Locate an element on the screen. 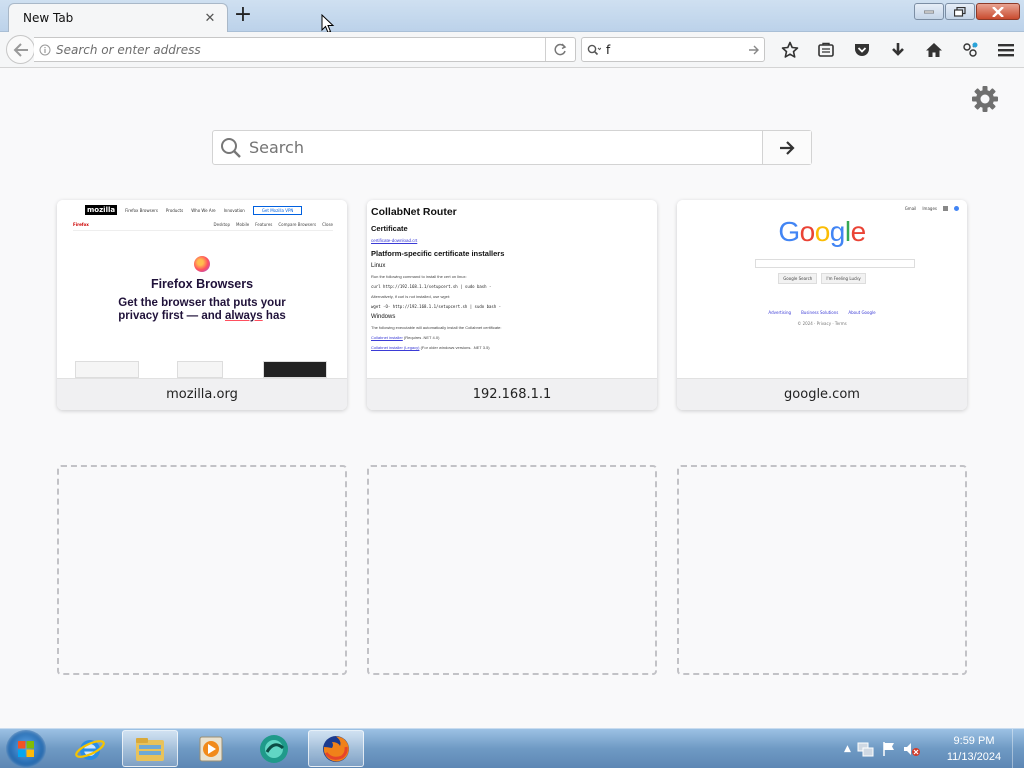 This screenshot has width=1024, height=768. system-clock: 9:59 PM 11/13/2024 is located at coordinates (974, 749).